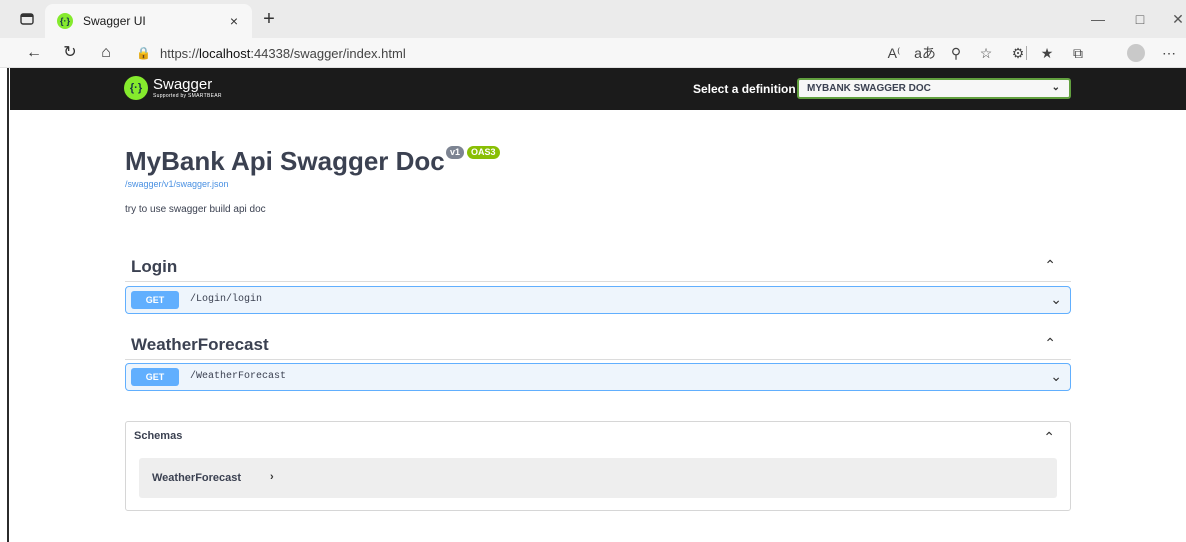 The width and height of the screenshot is (1186, 542). I want to click on api-description: try to use swagger build api doc, so click(195, 209).